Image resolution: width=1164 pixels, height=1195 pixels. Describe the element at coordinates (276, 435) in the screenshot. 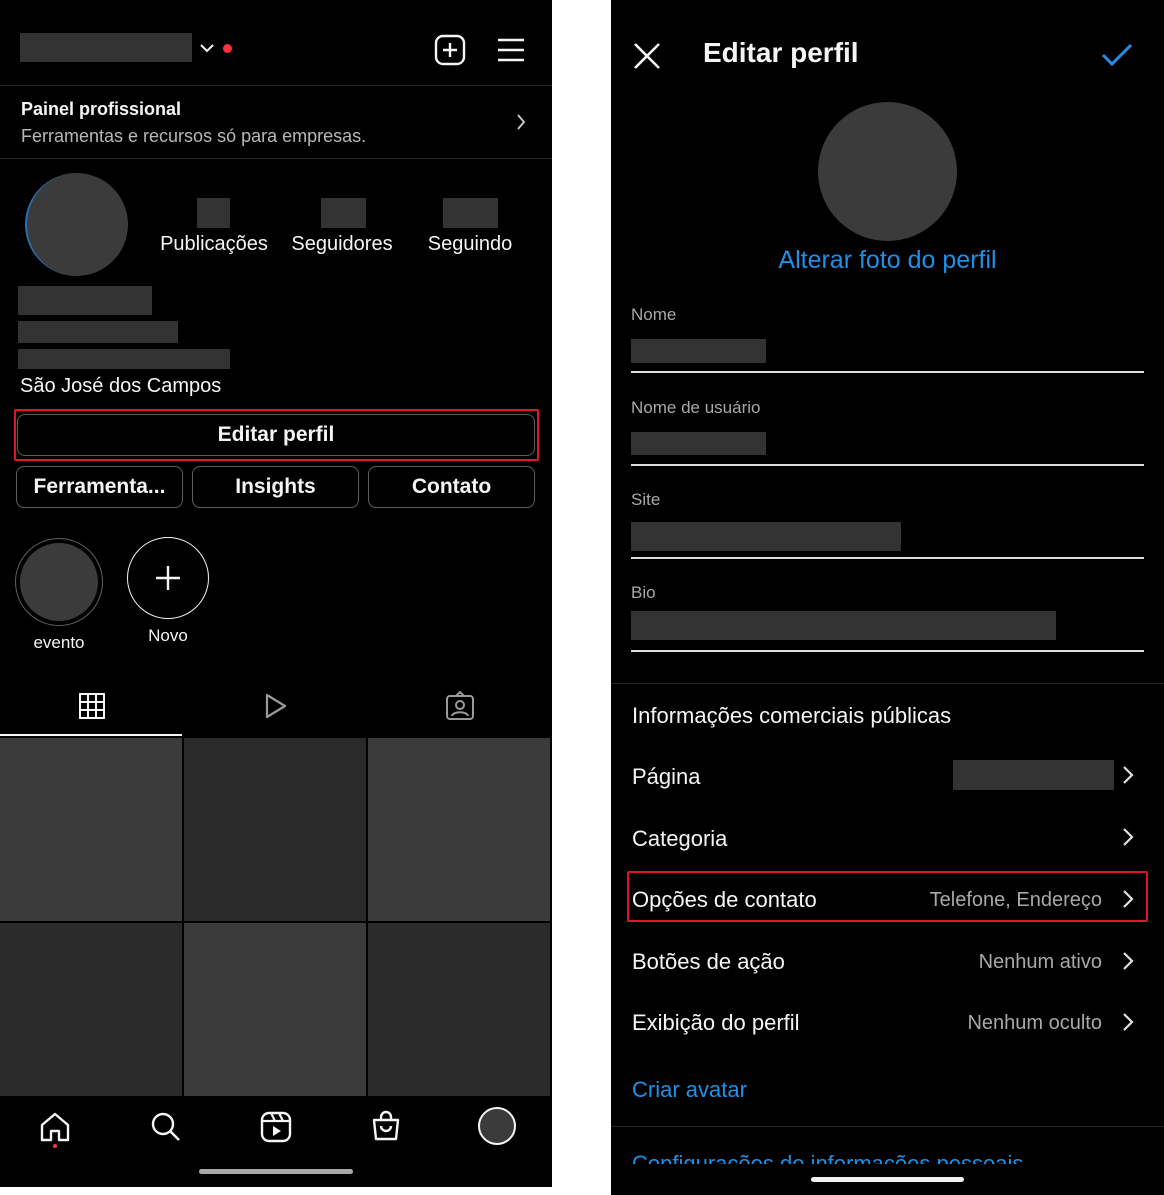

I see `edit-profile-button: Editar perfil` at that location.